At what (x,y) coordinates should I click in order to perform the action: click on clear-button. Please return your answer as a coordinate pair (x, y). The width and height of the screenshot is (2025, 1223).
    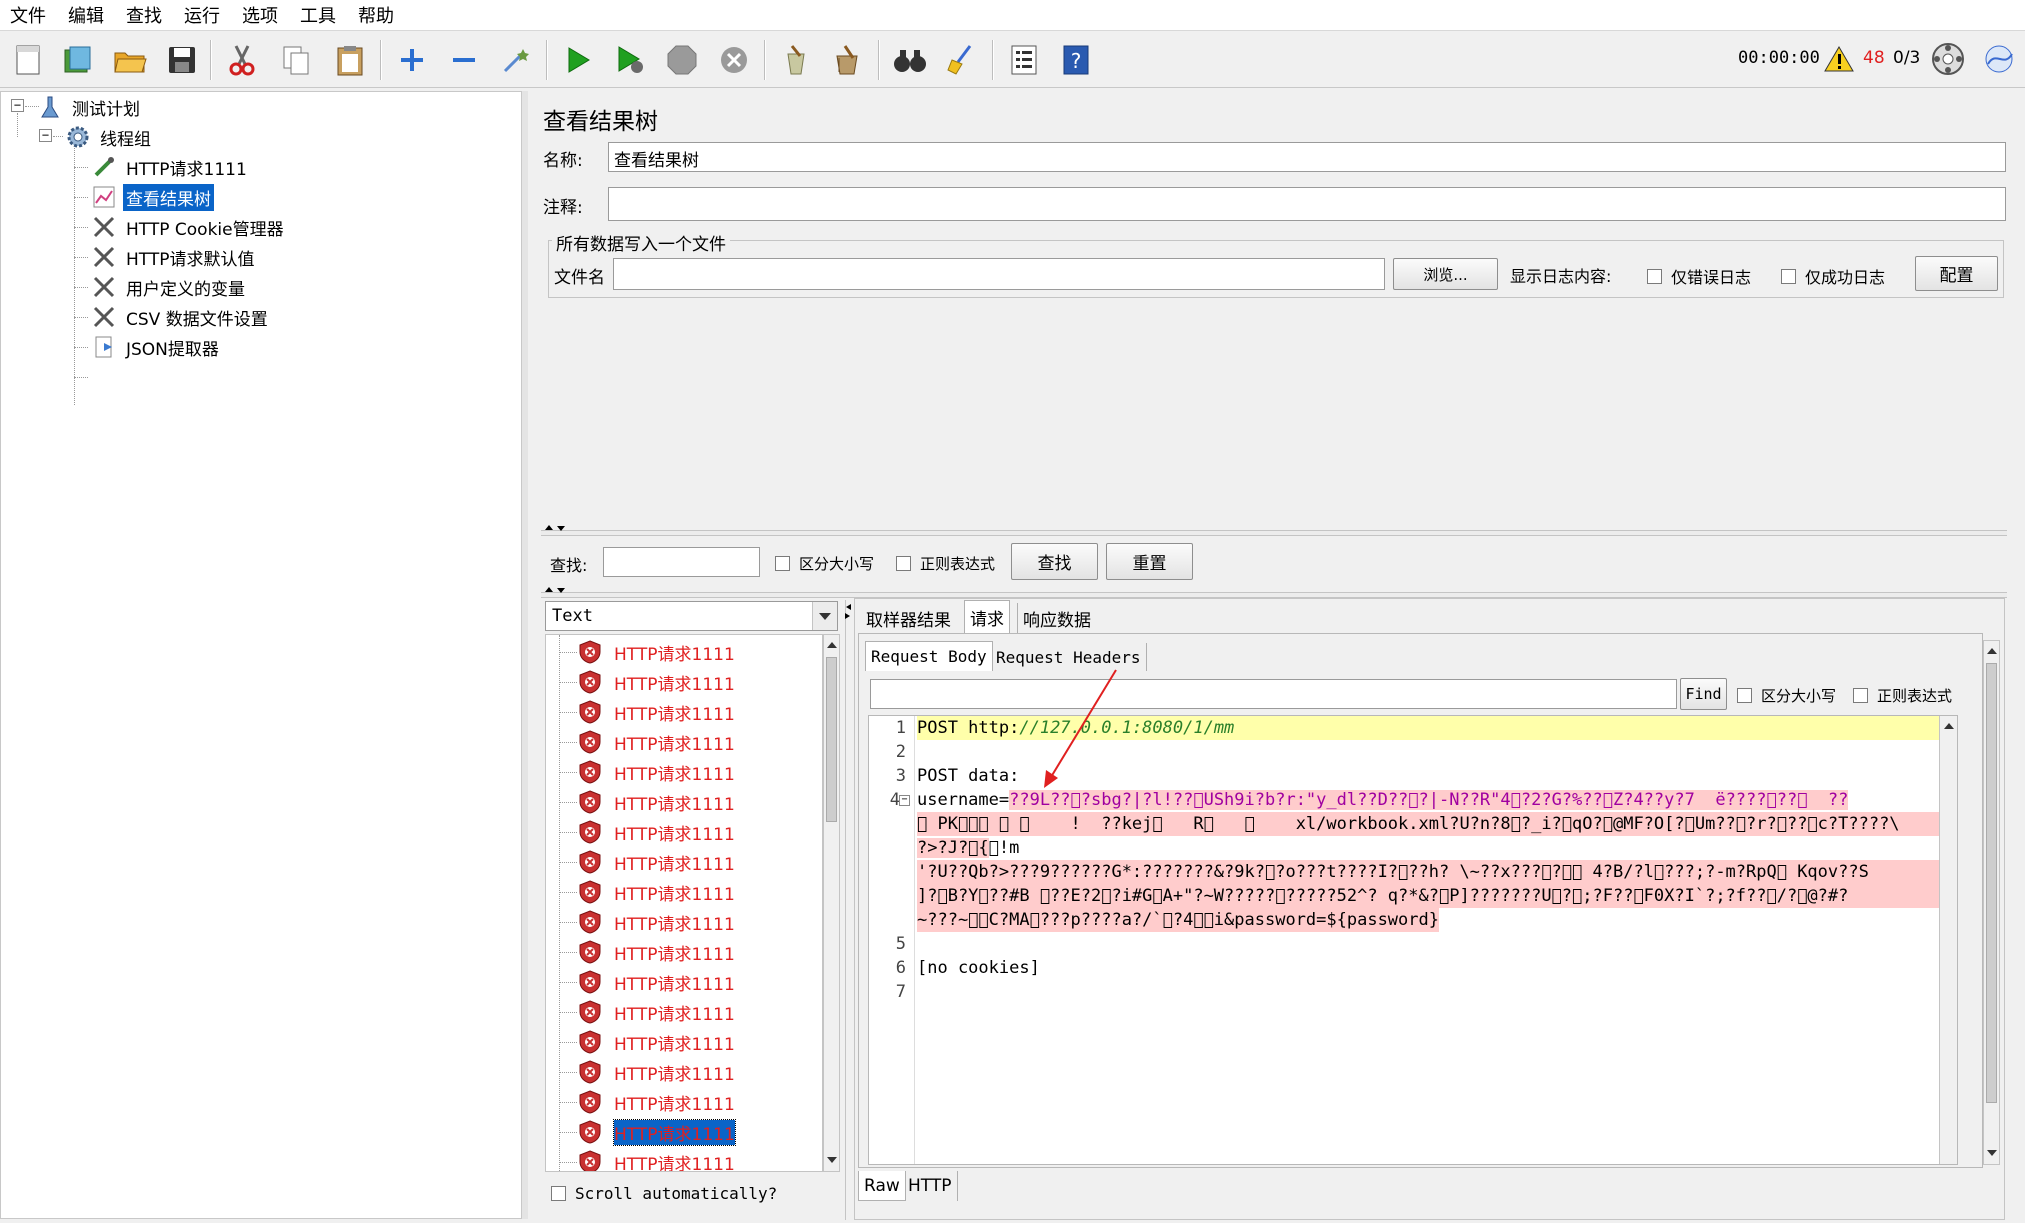
    Looking at the image, I should click on (796, 60).